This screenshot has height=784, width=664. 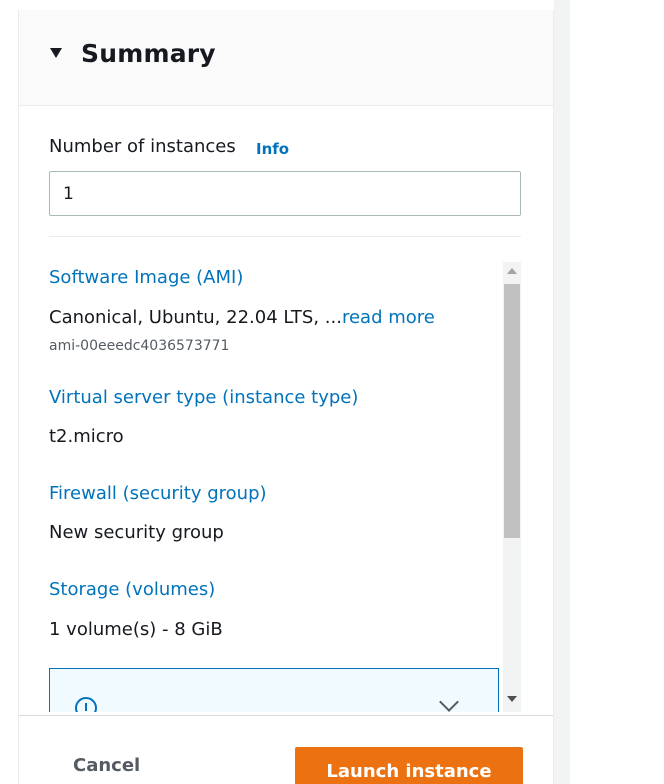 I want to click on cancel-button: Cancel, so click(x=106, y=765).